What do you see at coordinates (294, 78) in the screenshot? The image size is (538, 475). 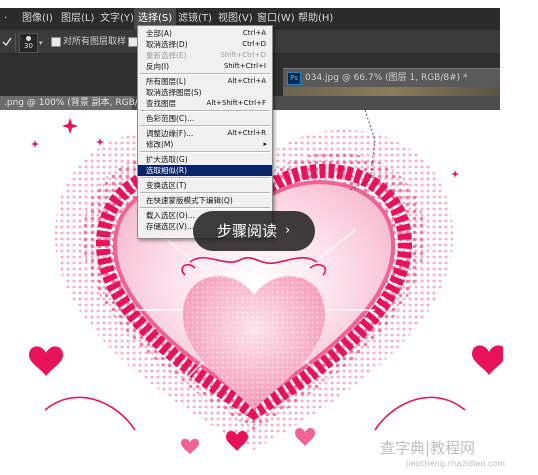 I see `ps-icon: Ps` at bounding box center [294, 78].